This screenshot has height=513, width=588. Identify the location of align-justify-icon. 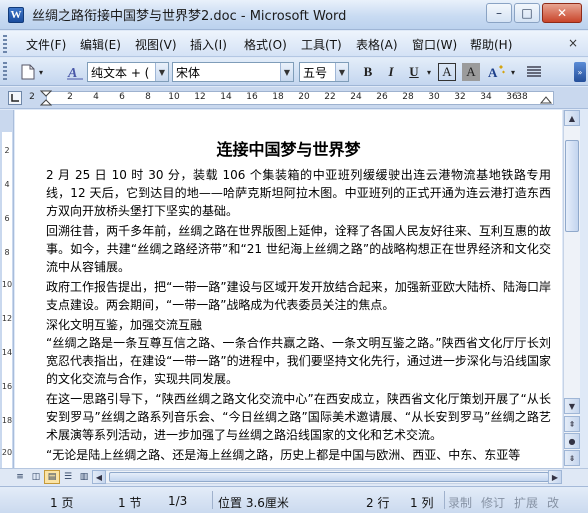
(534, 72).